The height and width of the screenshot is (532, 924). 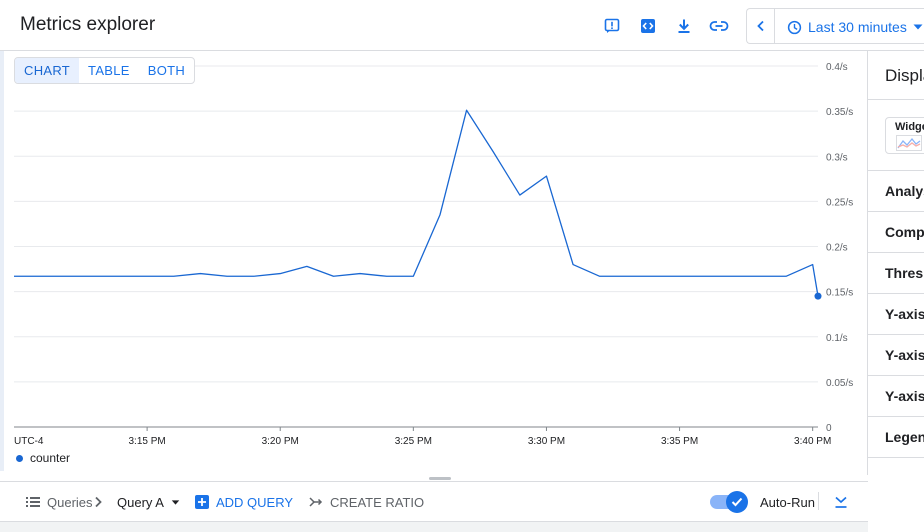 What do you see at coordinates (904, 232) in the screenshot?
I see `compare-section: Compare` at bounding box center [904, 232].